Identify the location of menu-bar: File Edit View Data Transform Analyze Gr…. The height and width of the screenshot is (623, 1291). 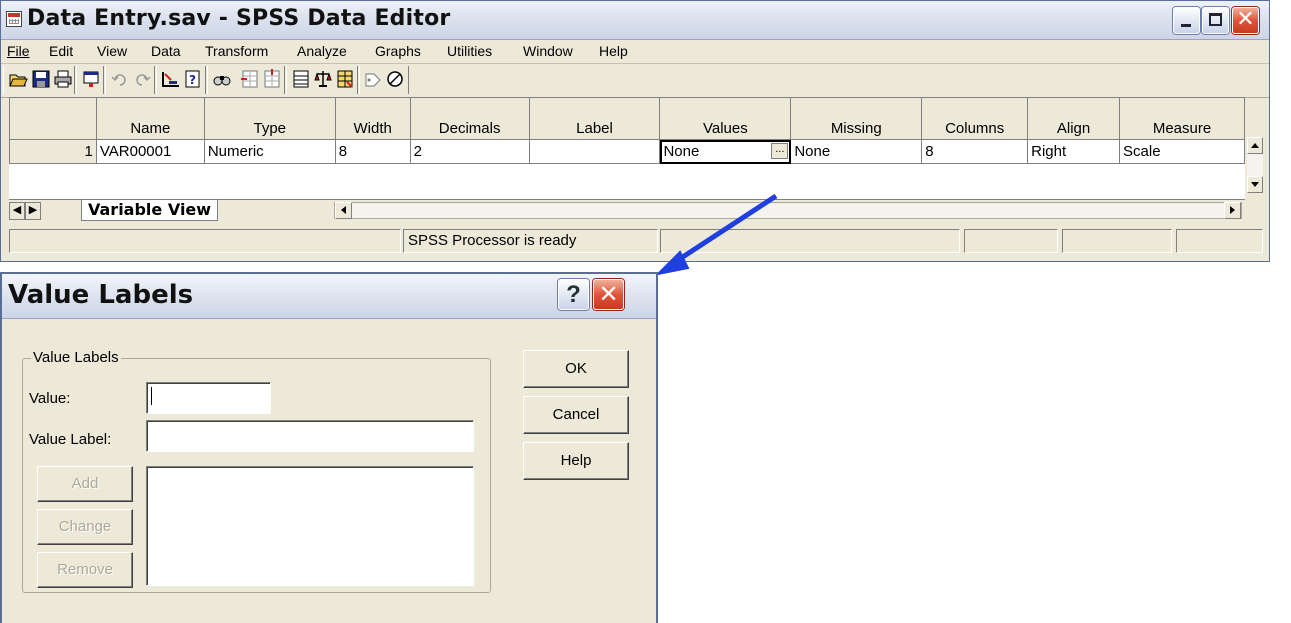
(635, 51).